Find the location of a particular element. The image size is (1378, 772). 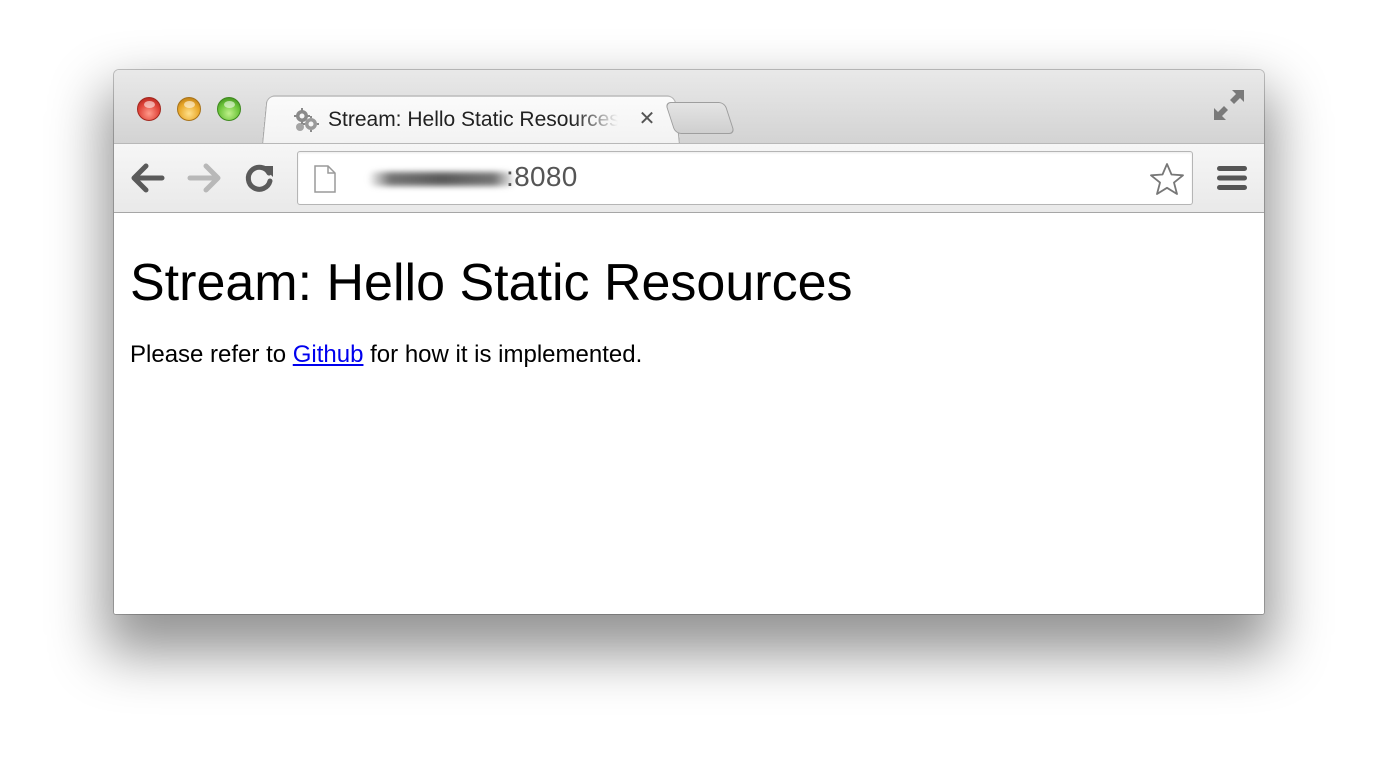

fullscreen-icon is located at coordinates (1229, 105).